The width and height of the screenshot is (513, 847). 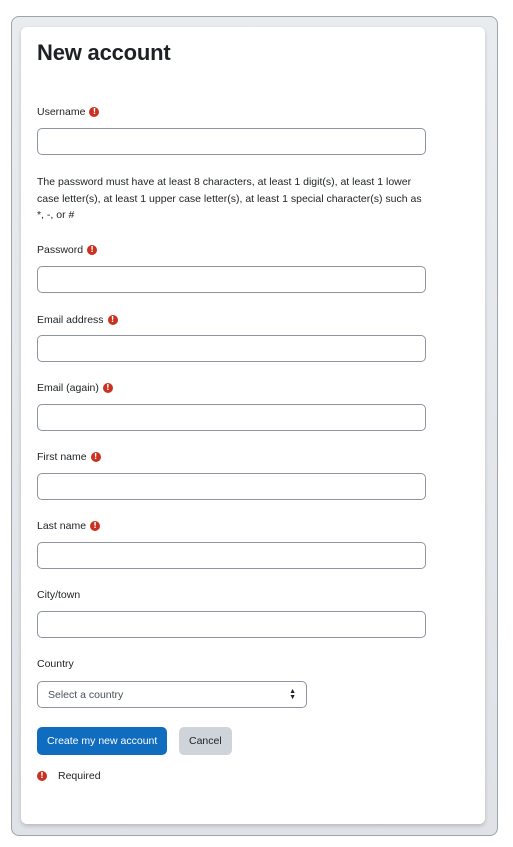 I want to click on username-label: Username !, so click(x=68, y=112).